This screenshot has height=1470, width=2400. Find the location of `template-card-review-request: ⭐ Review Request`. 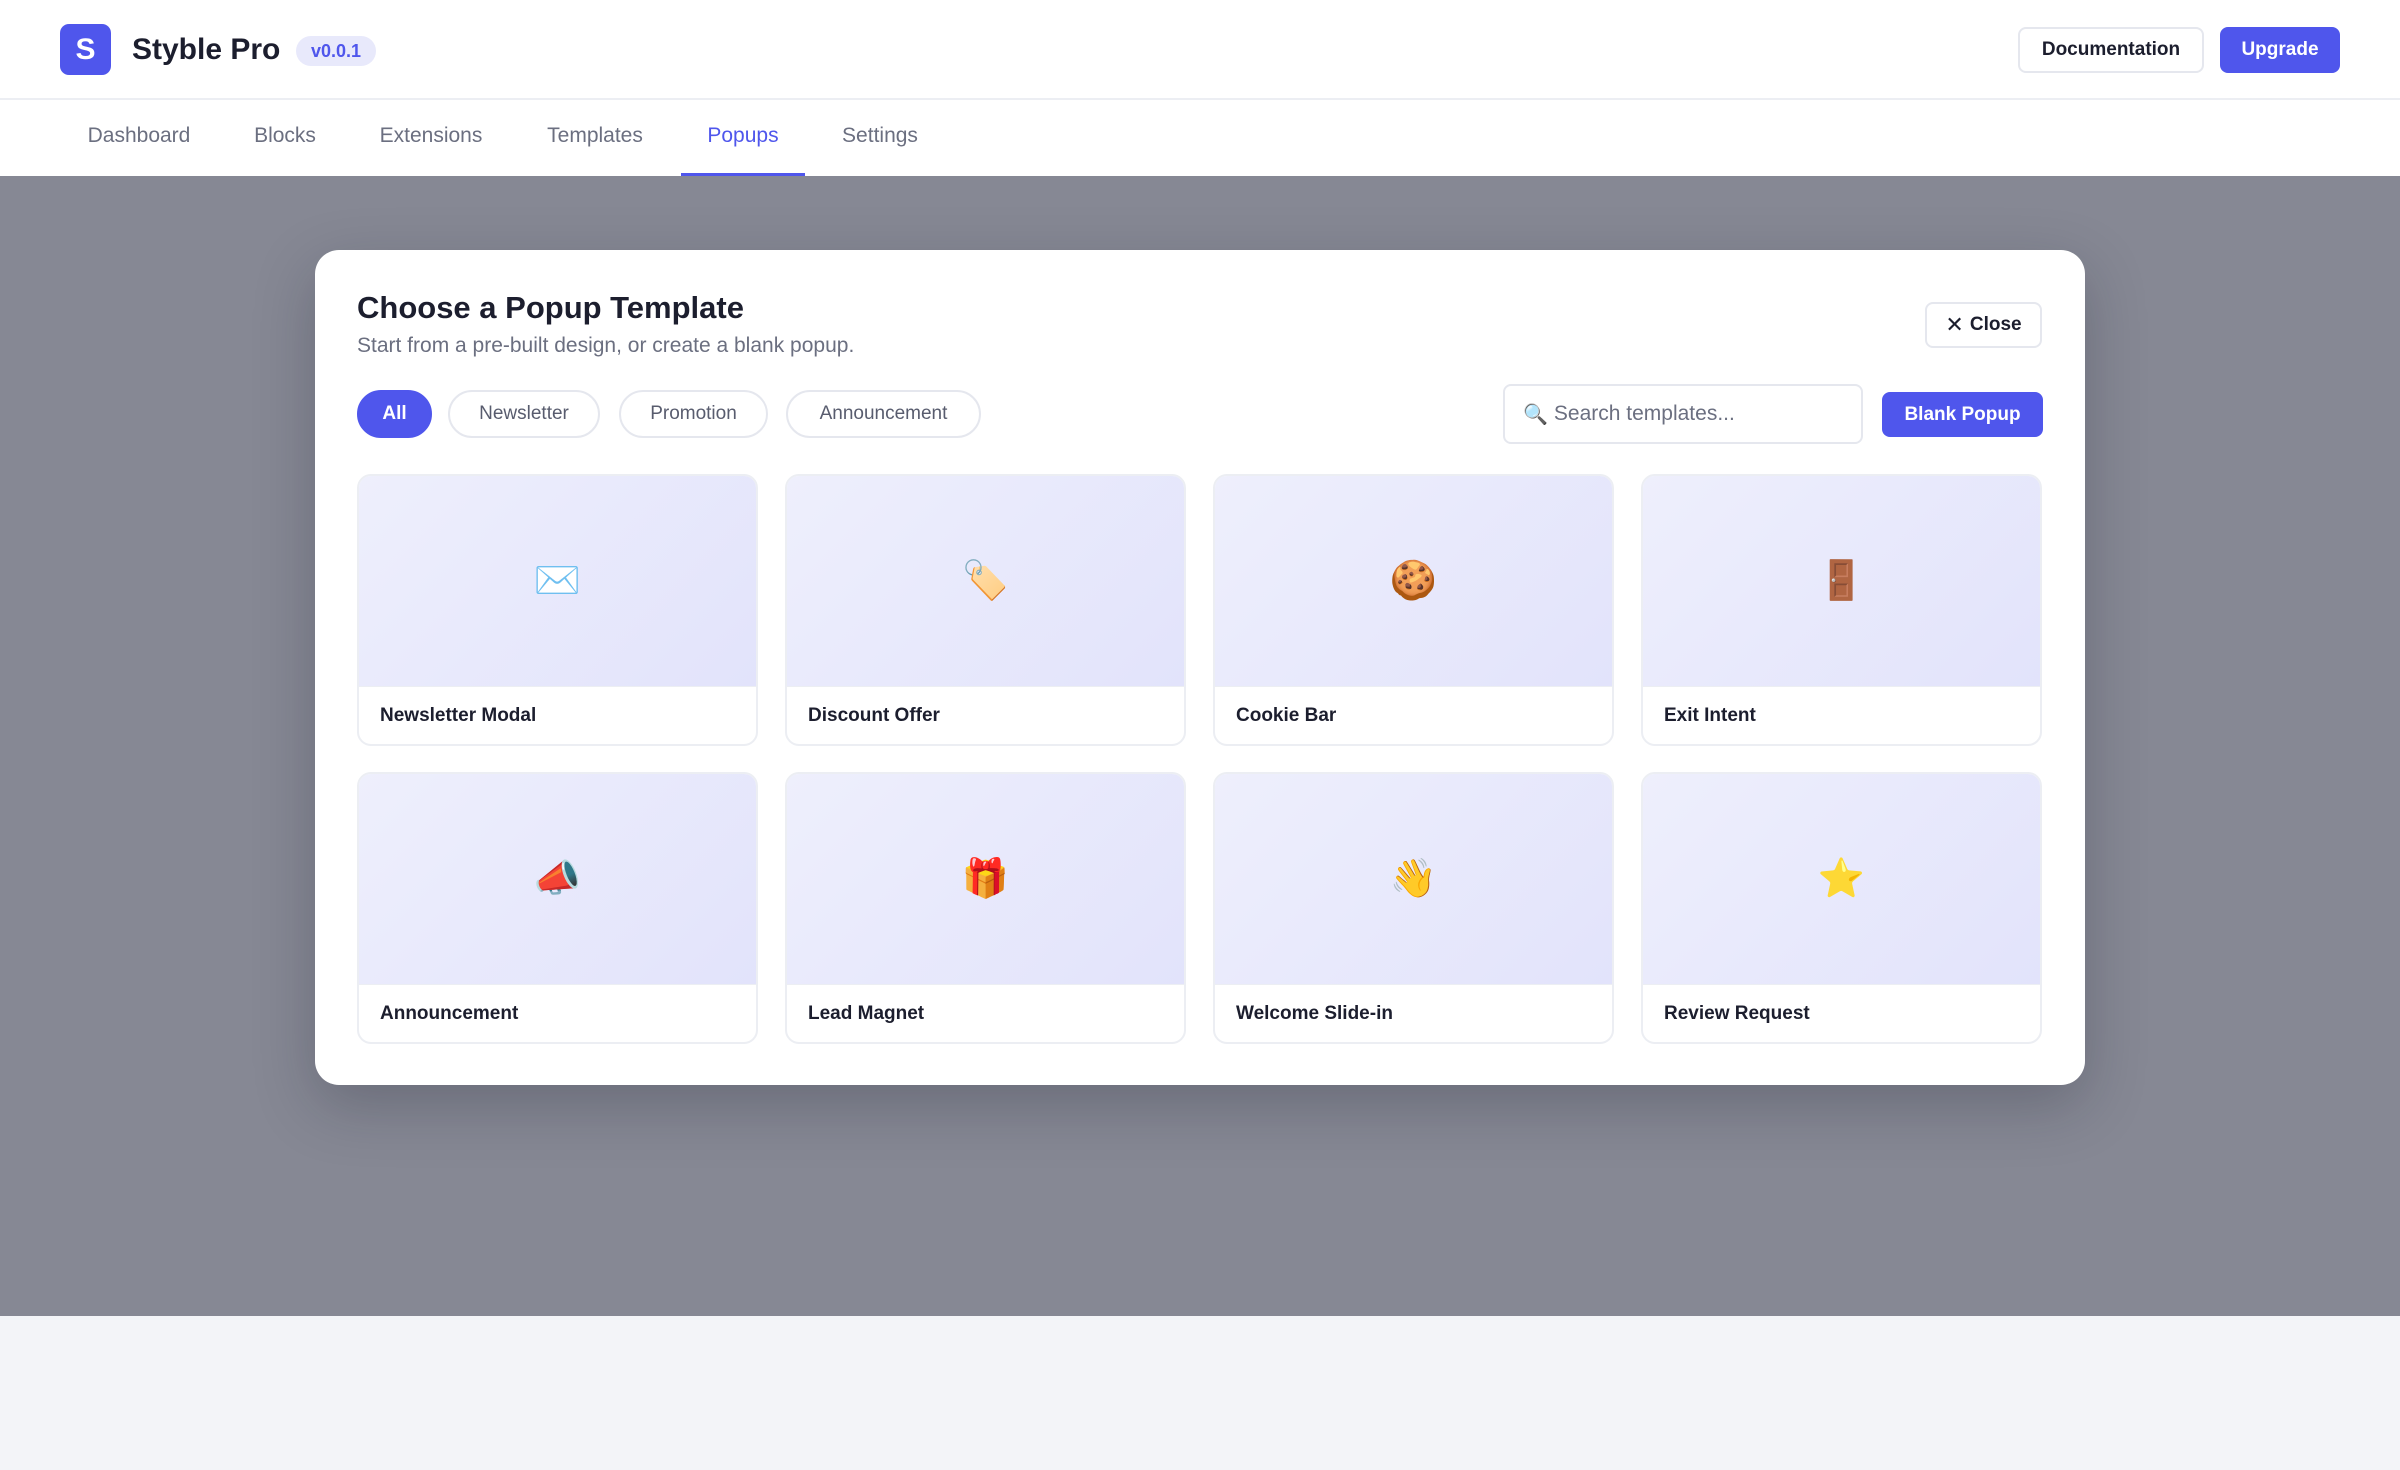

template-card-review-request: ⭐ Review Request is located at coordinates (1841, 908).